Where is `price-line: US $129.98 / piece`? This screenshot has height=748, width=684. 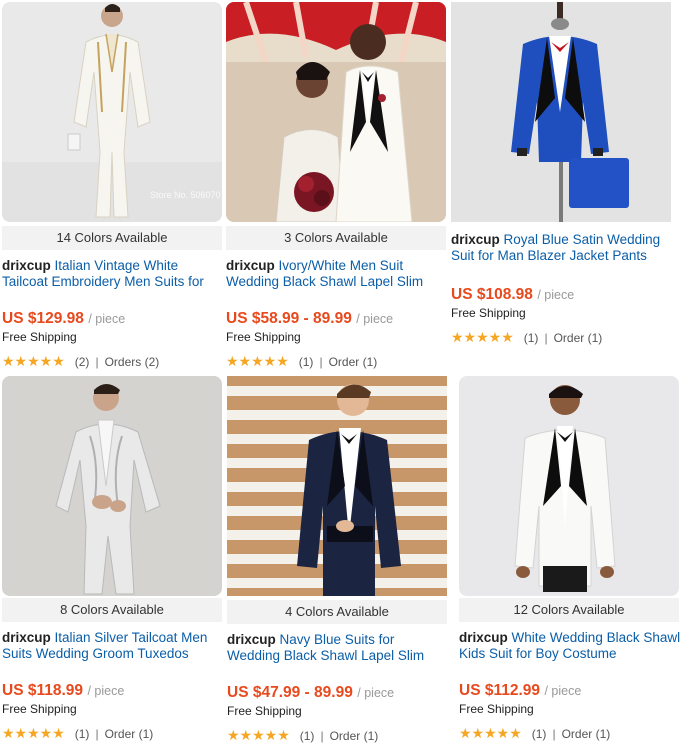 price-line: US $129.98 / piece is located at coordinates (63, 319).